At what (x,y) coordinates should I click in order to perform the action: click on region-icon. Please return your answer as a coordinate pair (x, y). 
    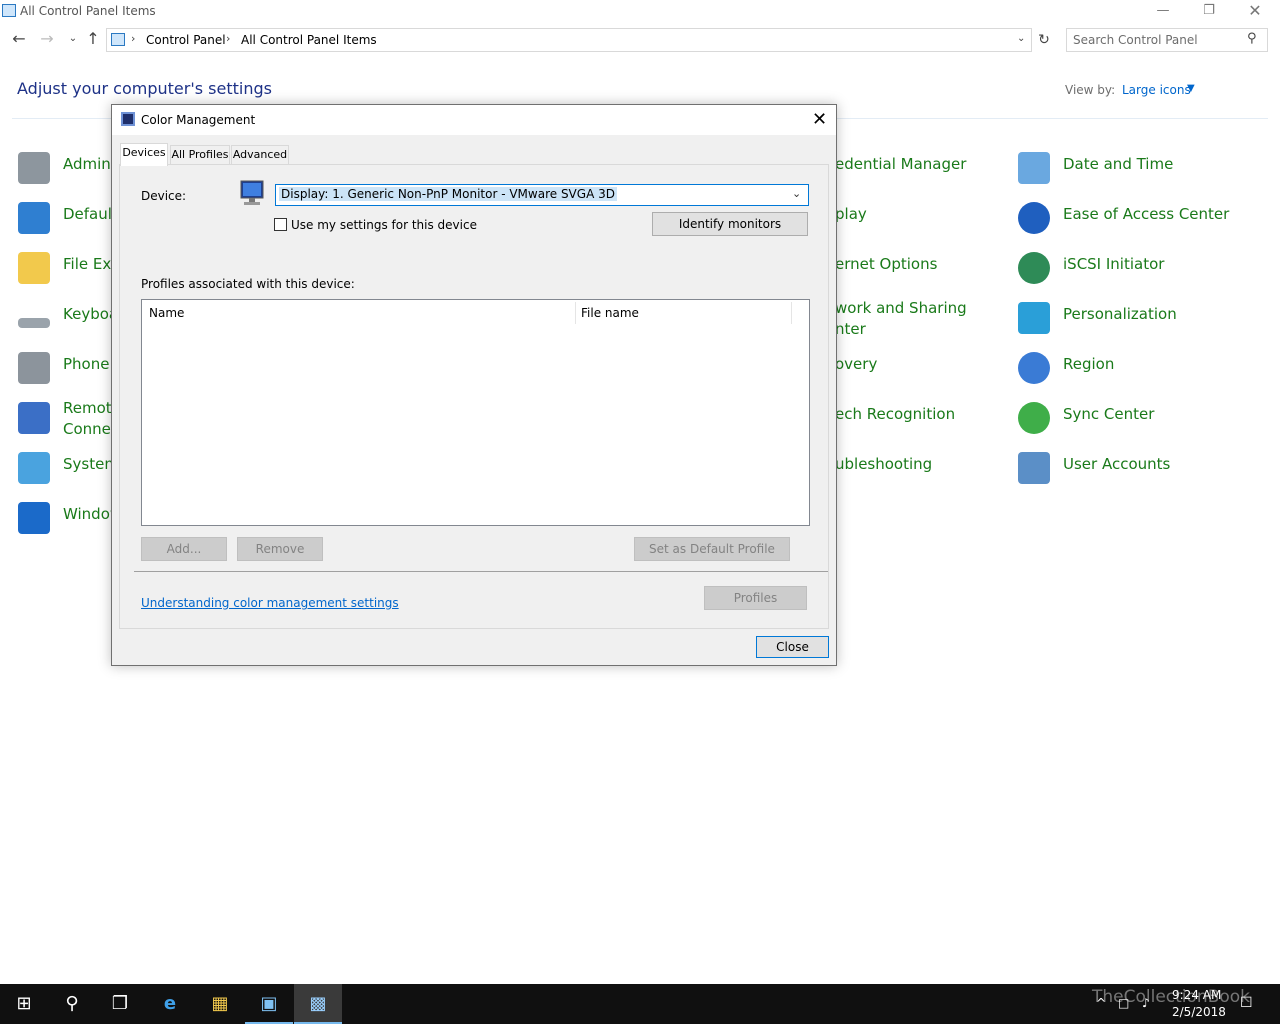
    Looking at the image, I should click on (1034, 368).